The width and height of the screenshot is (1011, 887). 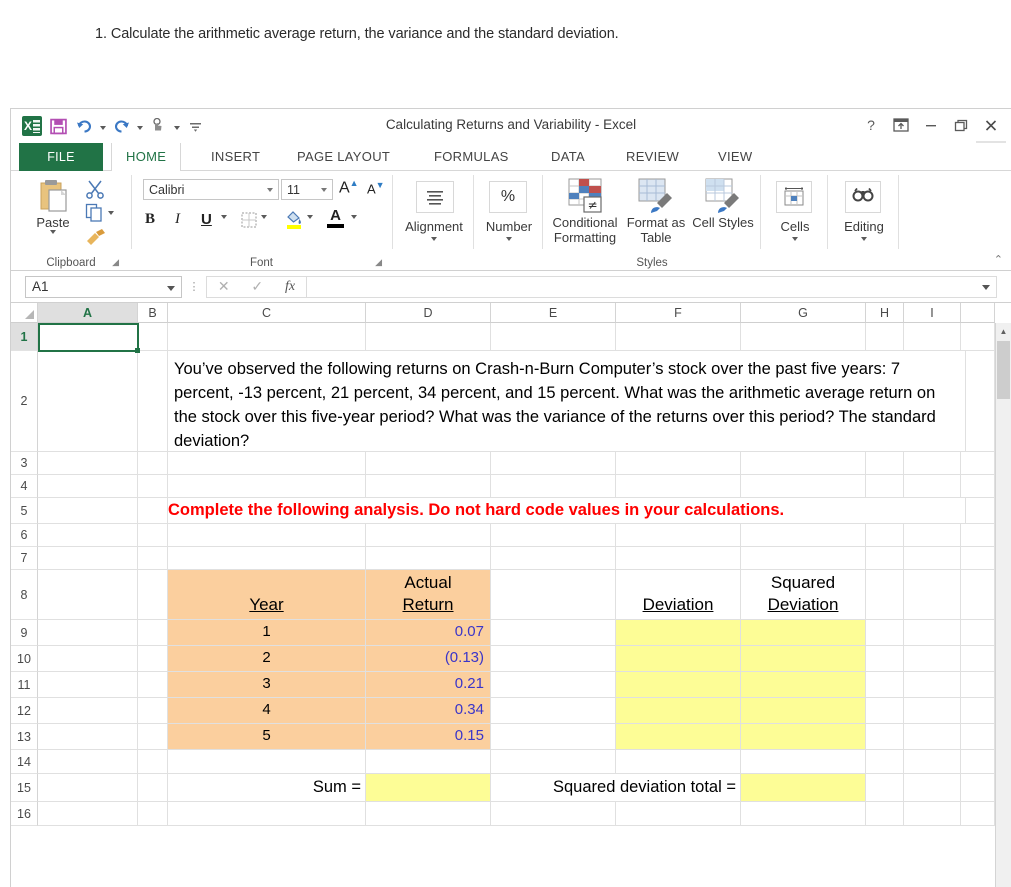 I want to click on cell-b4, so click(x=153, y=486).